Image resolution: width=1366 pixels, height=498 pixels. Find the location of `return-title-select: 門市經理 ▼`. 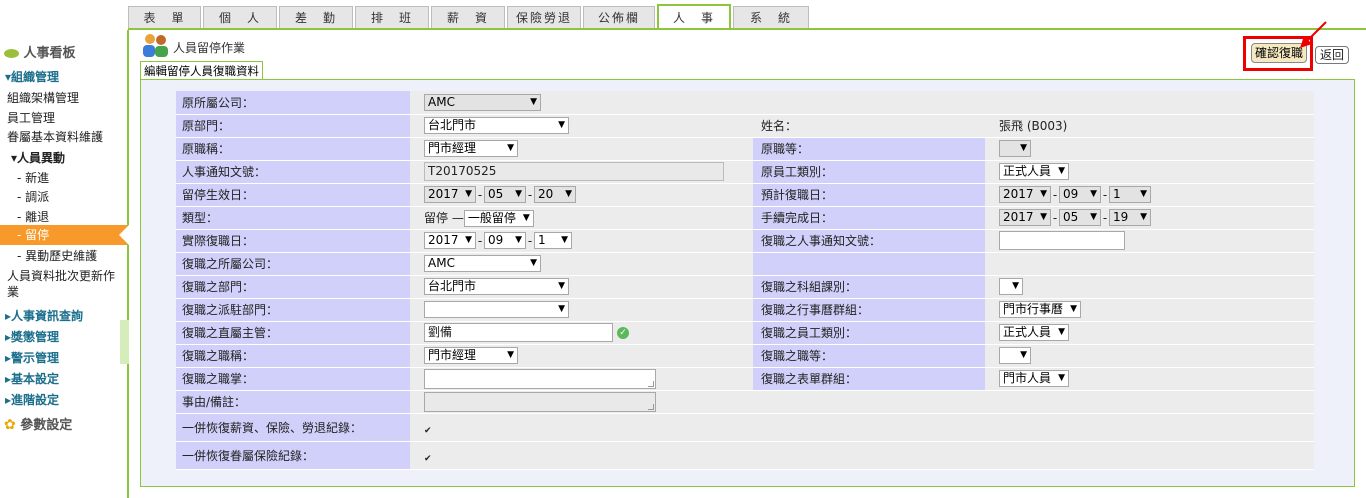

return-title-select: 門市經理 ▼ is located at coordinates (471, 355).